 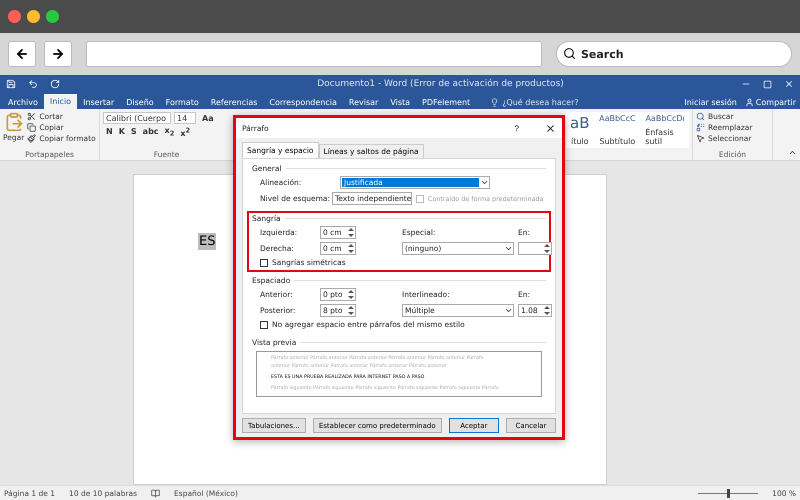 What do you see at coordinates (208, 118) in the screenshot?
I see `change-case-button: Aa` at bounding box center [208, 118].